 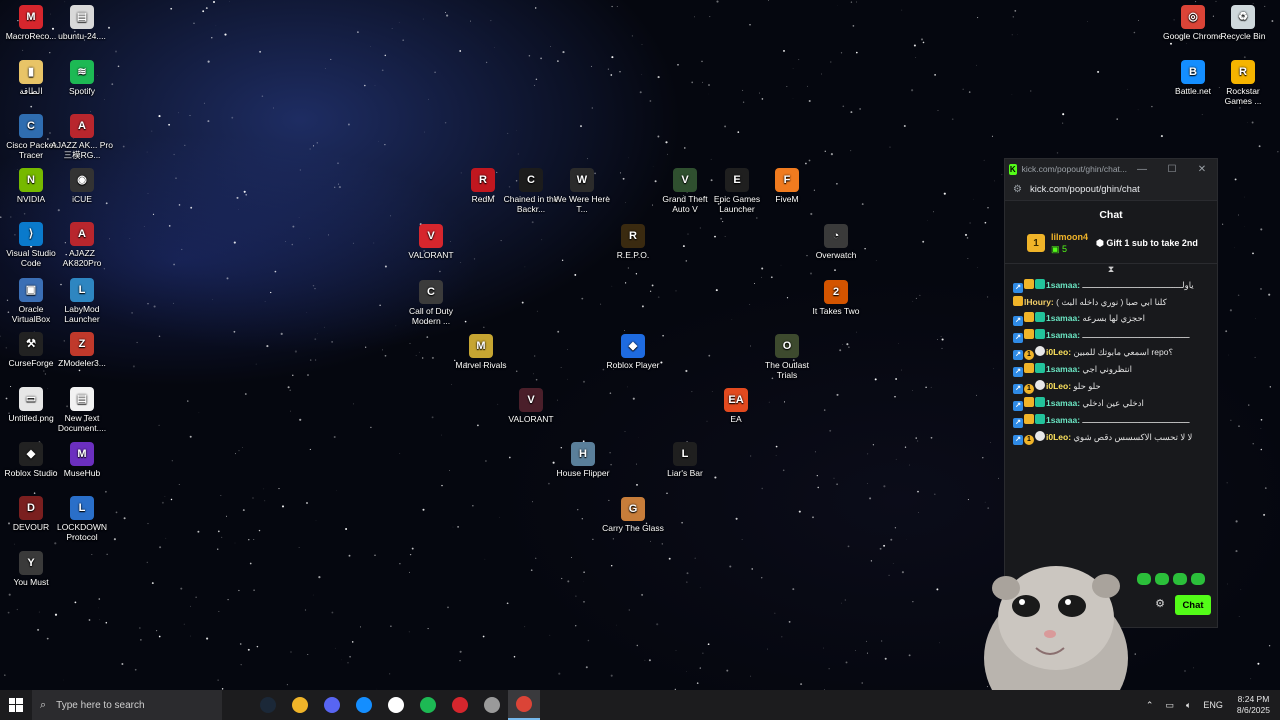 I want to click on ajazz-taskbar-icon, so click(x=460, y=705).